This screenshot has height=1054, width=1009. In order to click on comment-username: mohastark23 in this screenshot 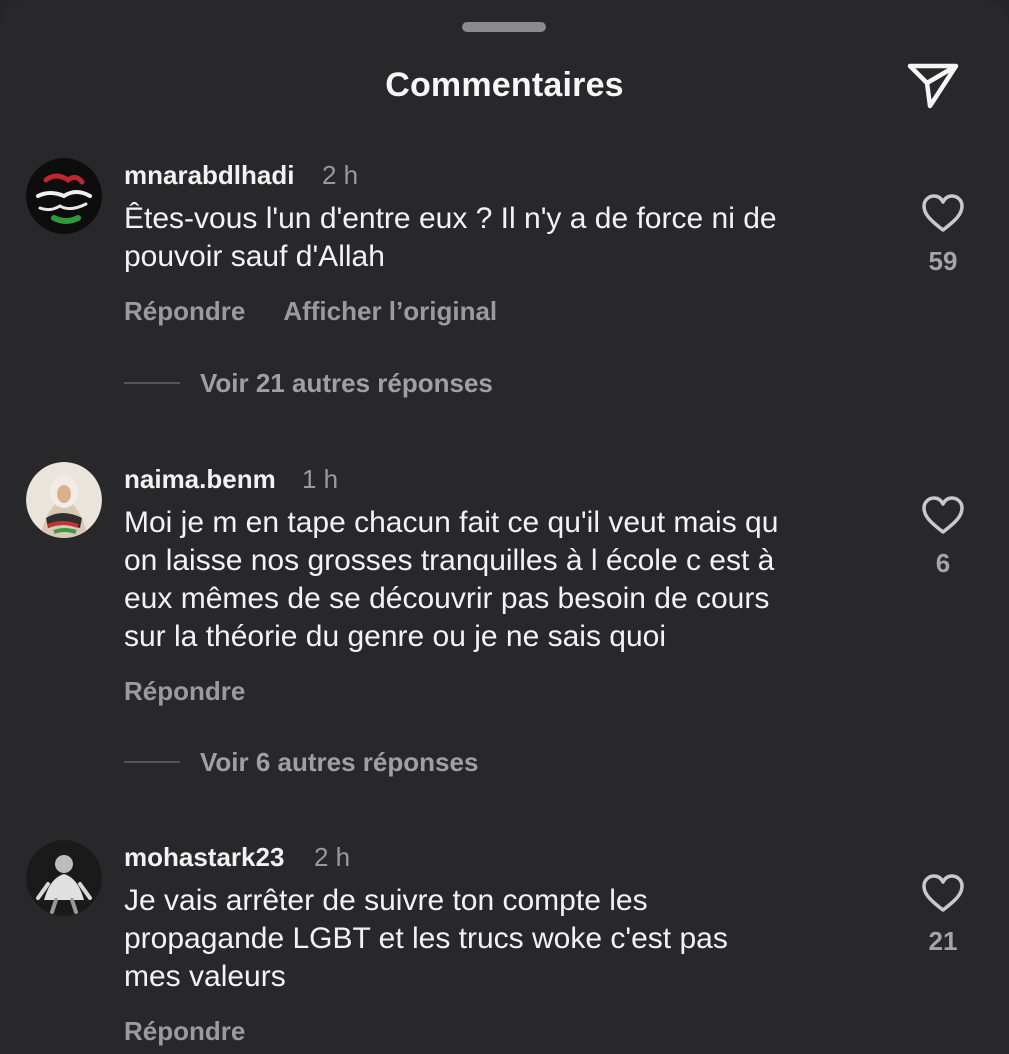, I will do `click(204, 857)`.